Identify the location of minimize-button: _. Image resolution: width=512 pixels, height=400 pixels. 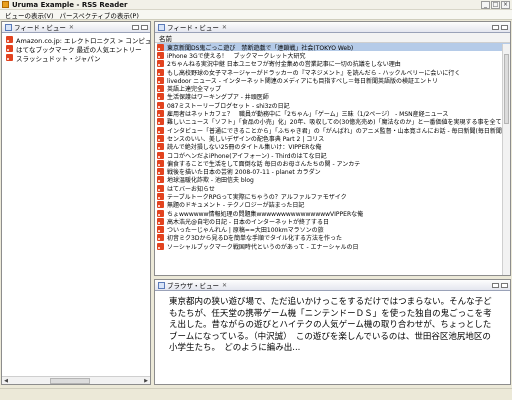
(485, 4).